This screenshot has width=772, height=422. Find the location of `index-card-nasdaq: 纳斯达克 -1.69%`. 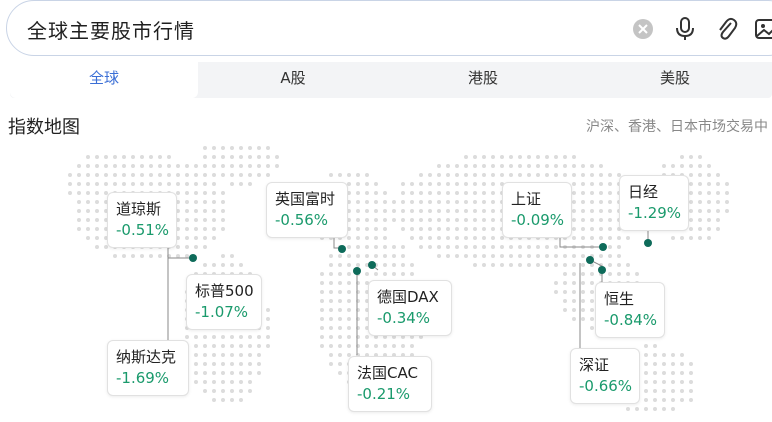

index-card-nasdaq: 纳斯达克 -1.69% is located at coordinates (148, 368).